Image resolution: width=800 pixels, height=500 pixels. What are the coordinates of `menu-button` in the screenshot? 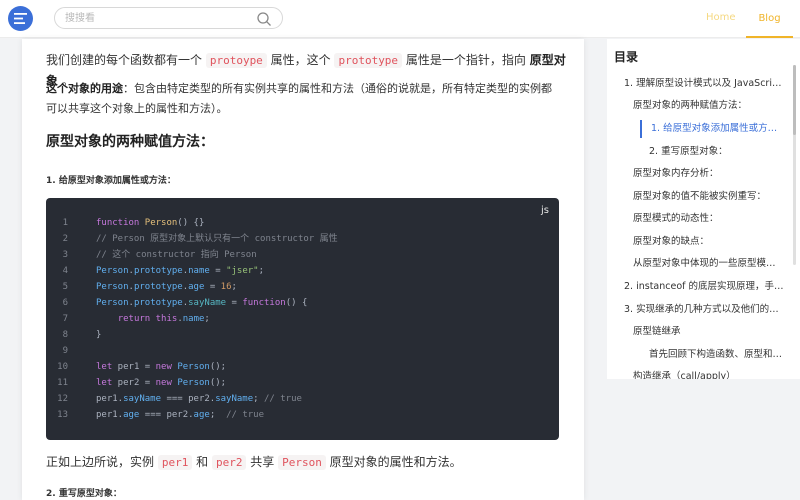 It's located at (20, 18).